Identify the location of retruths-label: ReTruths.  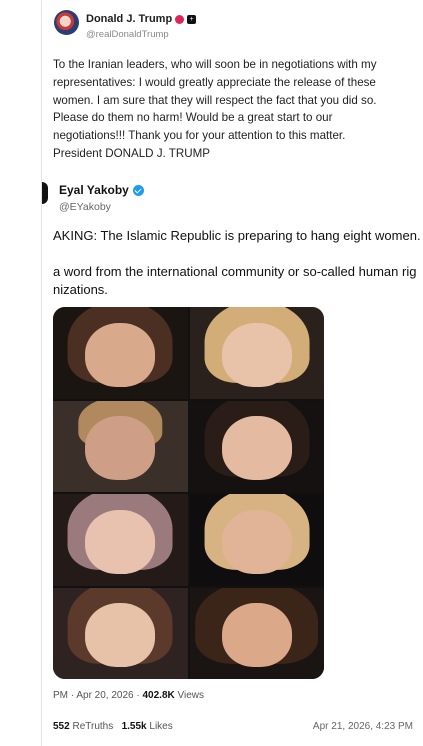
(92, 726).